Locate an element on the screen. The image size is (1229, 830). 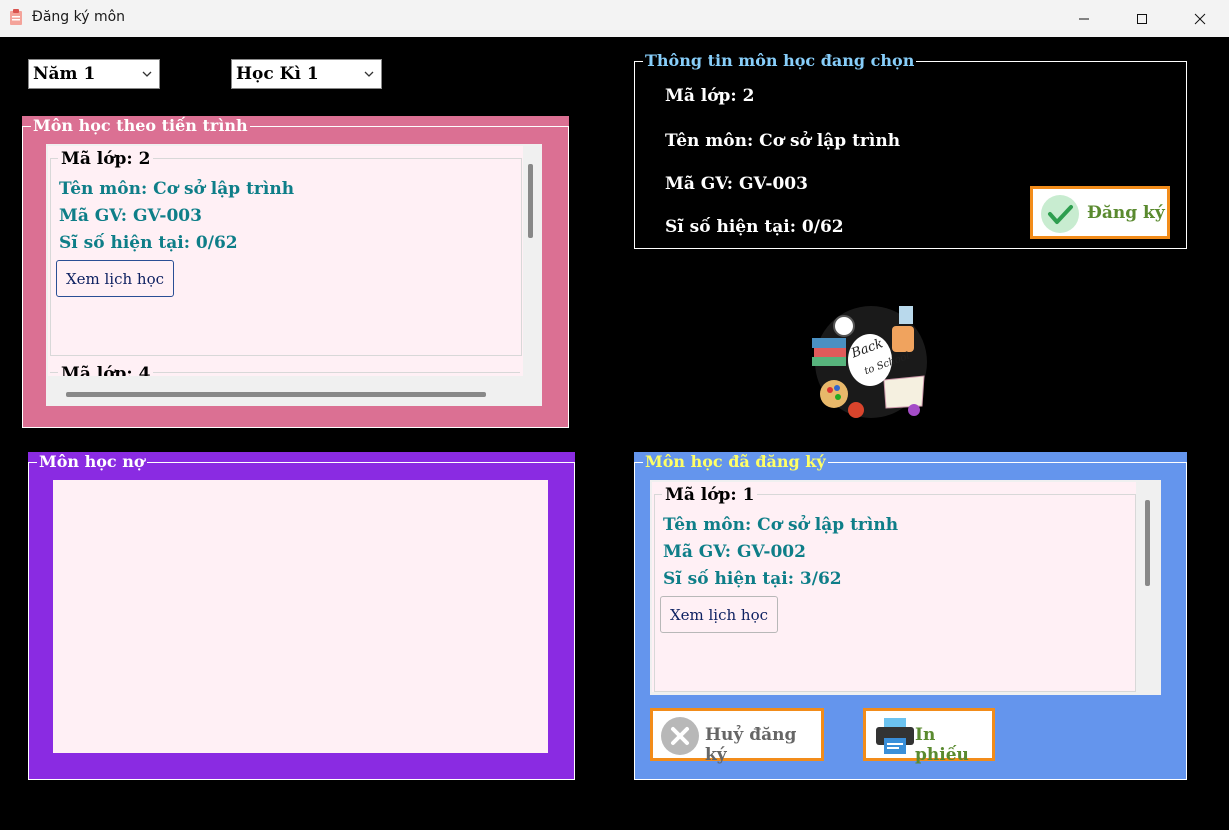
maximize-button is located at coordinates (1142, 18).